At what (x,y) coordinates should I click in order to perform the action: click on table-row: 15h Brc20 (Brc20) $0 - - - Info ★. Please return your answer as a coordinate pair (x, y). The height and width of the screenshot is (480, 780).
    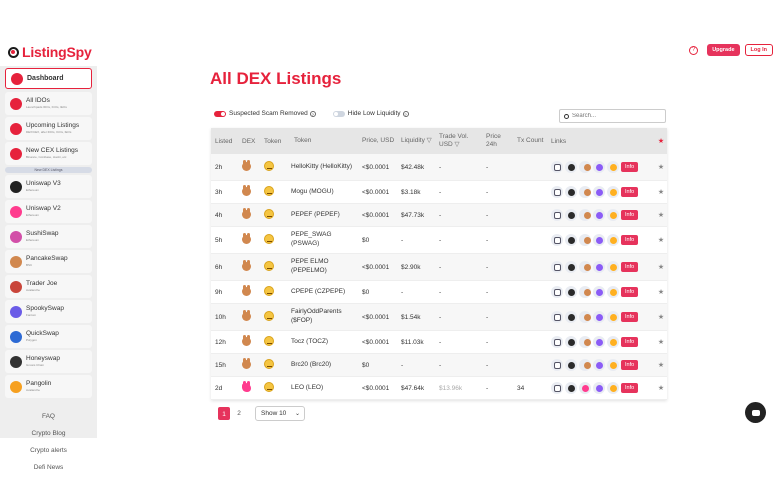
    Looking at the image, I should click on (439, 365).